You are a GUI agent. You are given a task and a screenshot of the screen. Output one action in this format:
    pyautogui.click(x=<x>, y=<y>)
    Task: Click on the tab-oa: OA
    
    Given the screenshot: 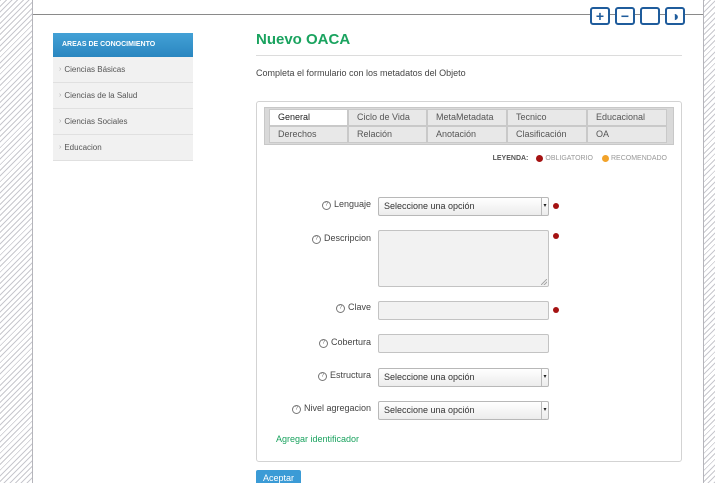 What is the action you would take?
    pyautogui.click(x=627, y=134)
    